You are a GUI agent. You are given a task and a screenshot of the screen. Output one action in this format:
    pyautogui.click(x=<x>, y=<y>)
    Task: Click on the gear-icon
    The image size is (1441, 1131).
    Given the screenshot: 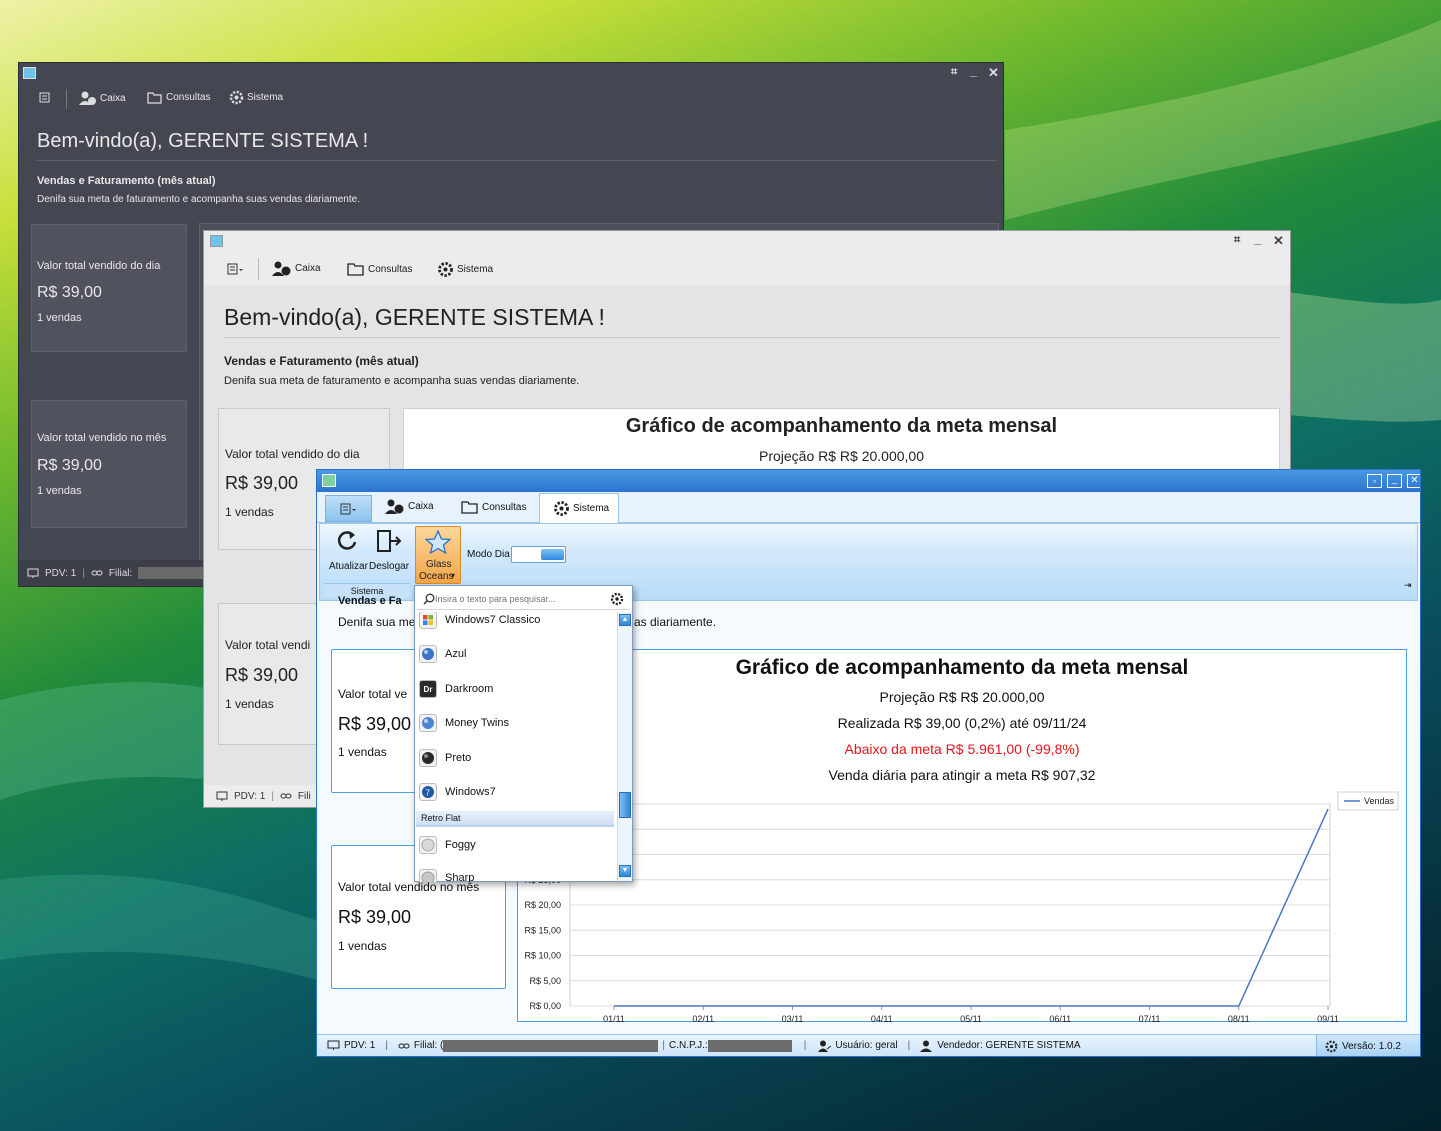 What is the action you would take?
    pyautogui.click(x=236, y=97)
    